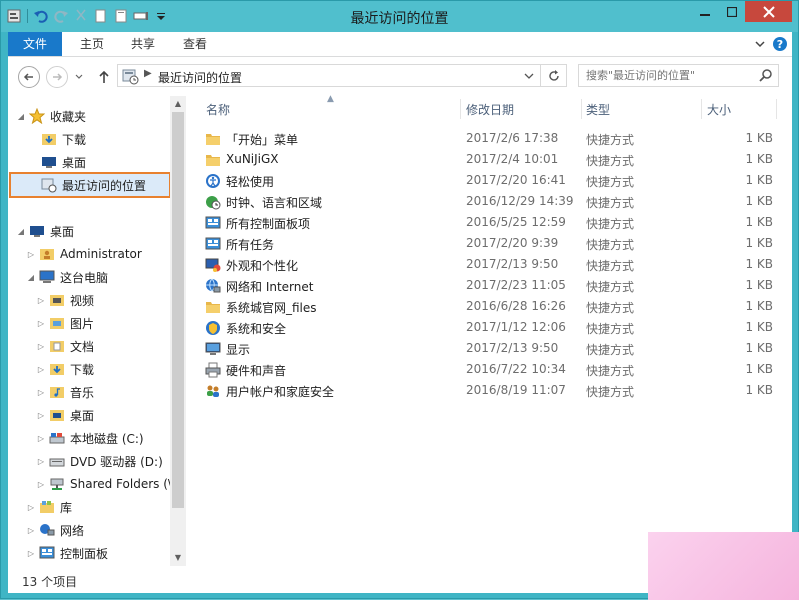 Image resolution: width=799 pixels, height=600 pixels. I want to click on file-row: 所有任务 2017/2/20 9:39 快捷方式 1 KB, so click(483, 243).